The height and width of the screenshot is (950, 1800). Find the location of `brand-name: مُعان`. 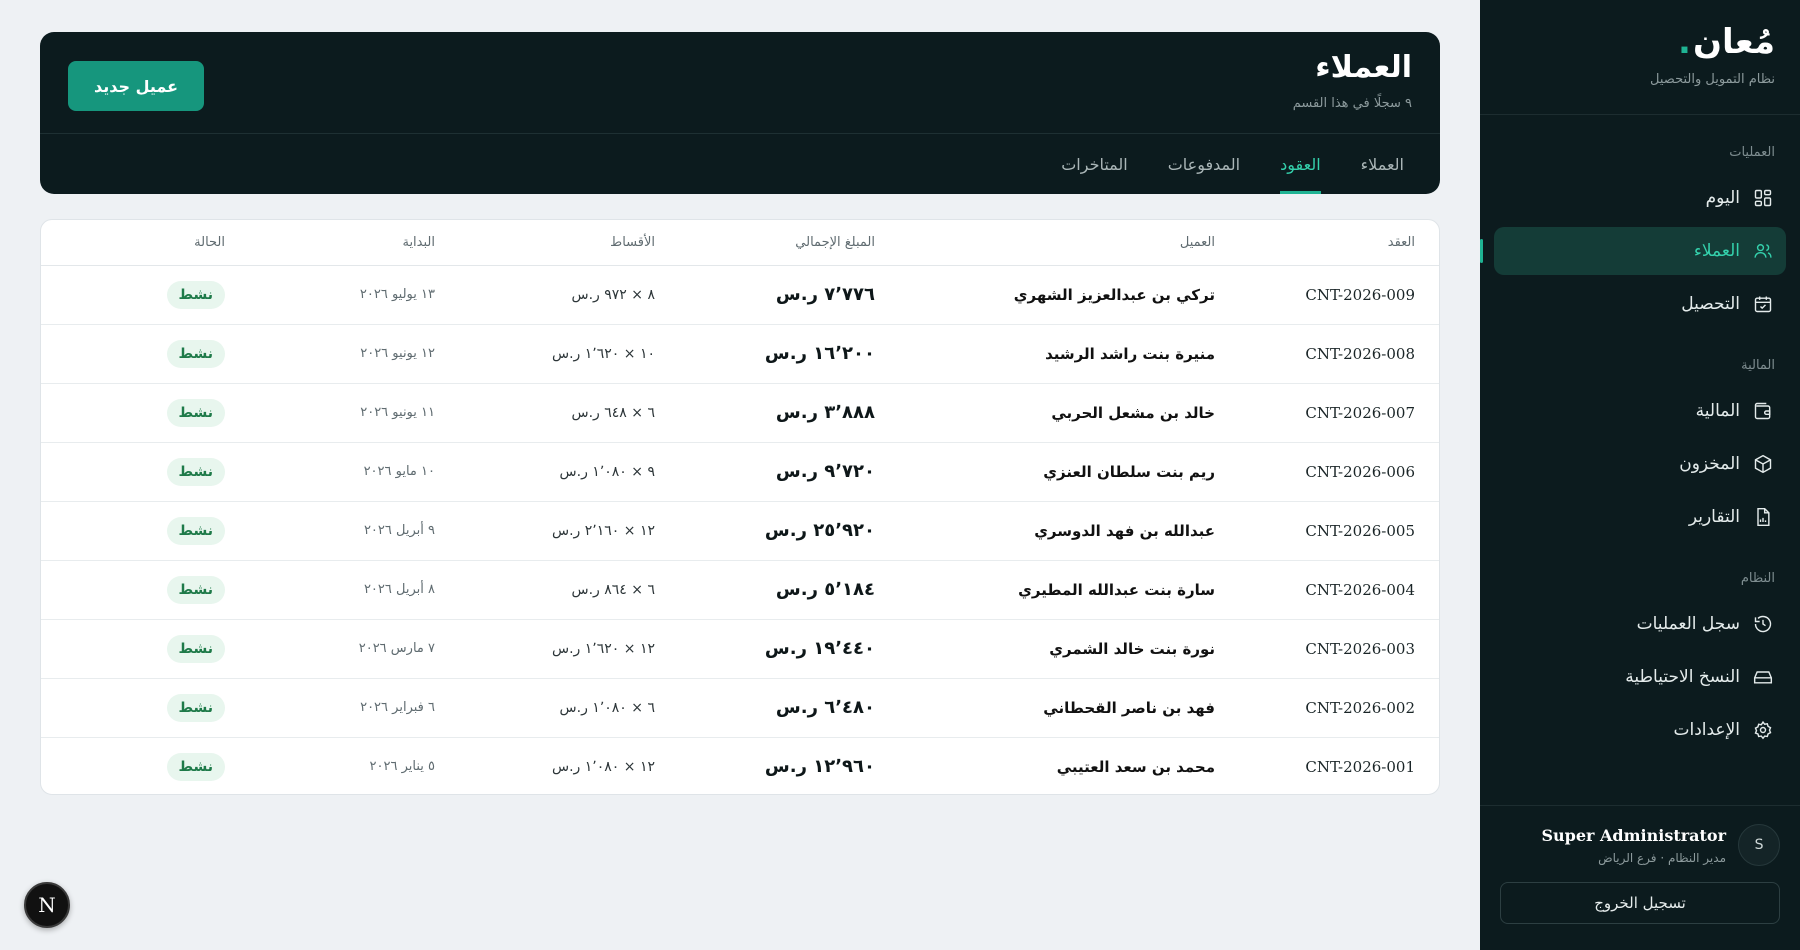

brand-name: مُعان is located at coordinates (1733, 42).